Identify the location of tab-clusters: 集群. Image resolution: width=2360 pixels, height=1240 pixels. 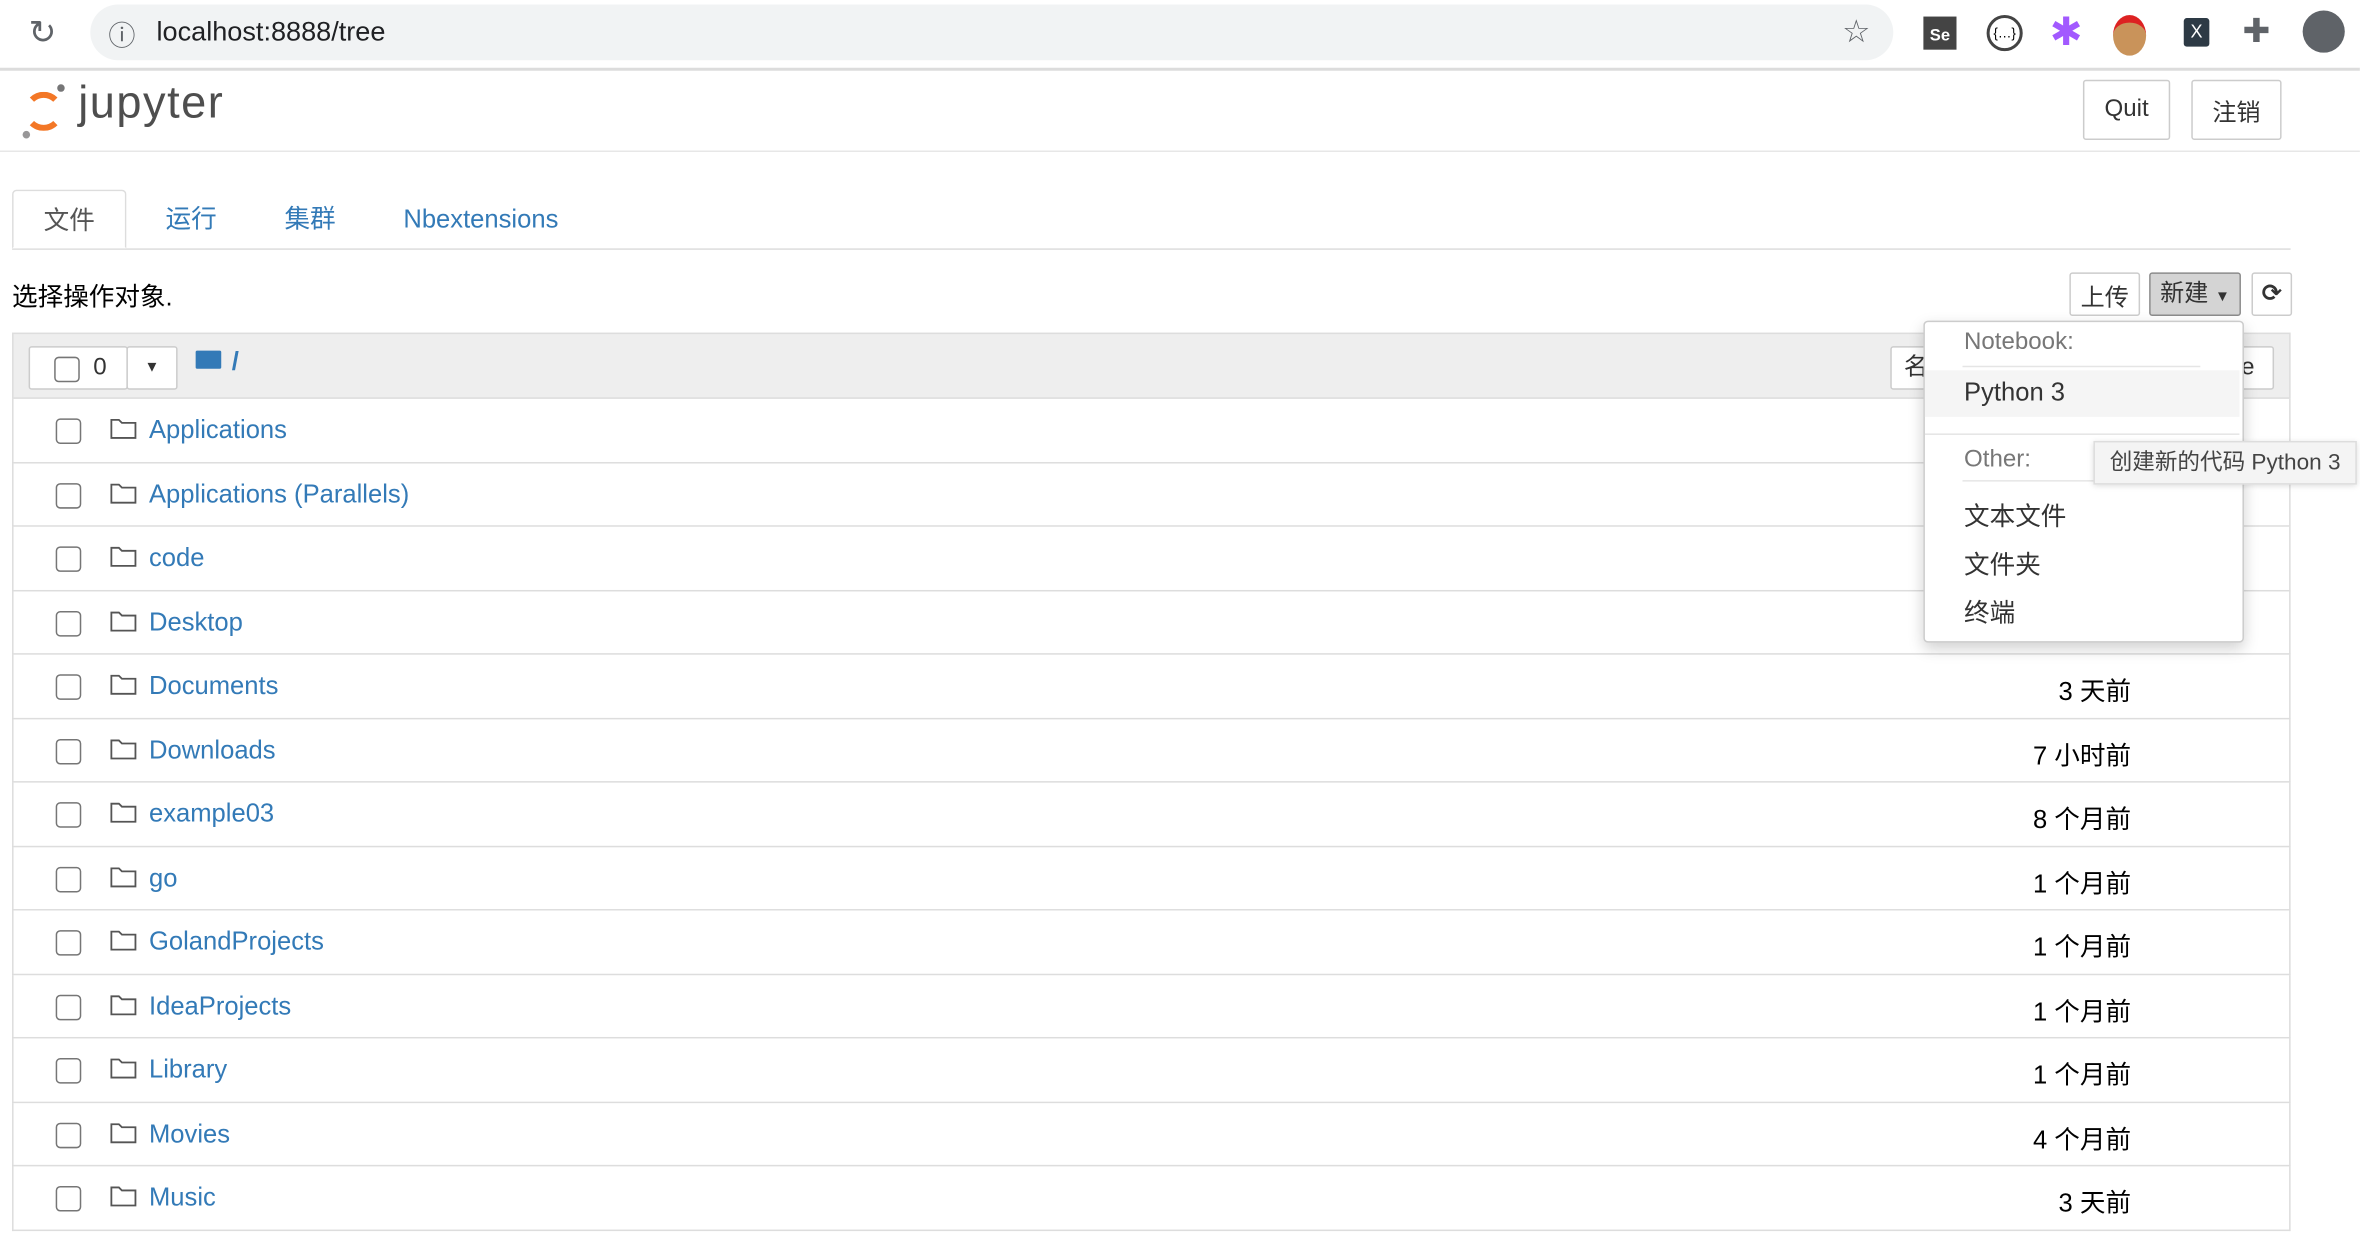
(309, 219).